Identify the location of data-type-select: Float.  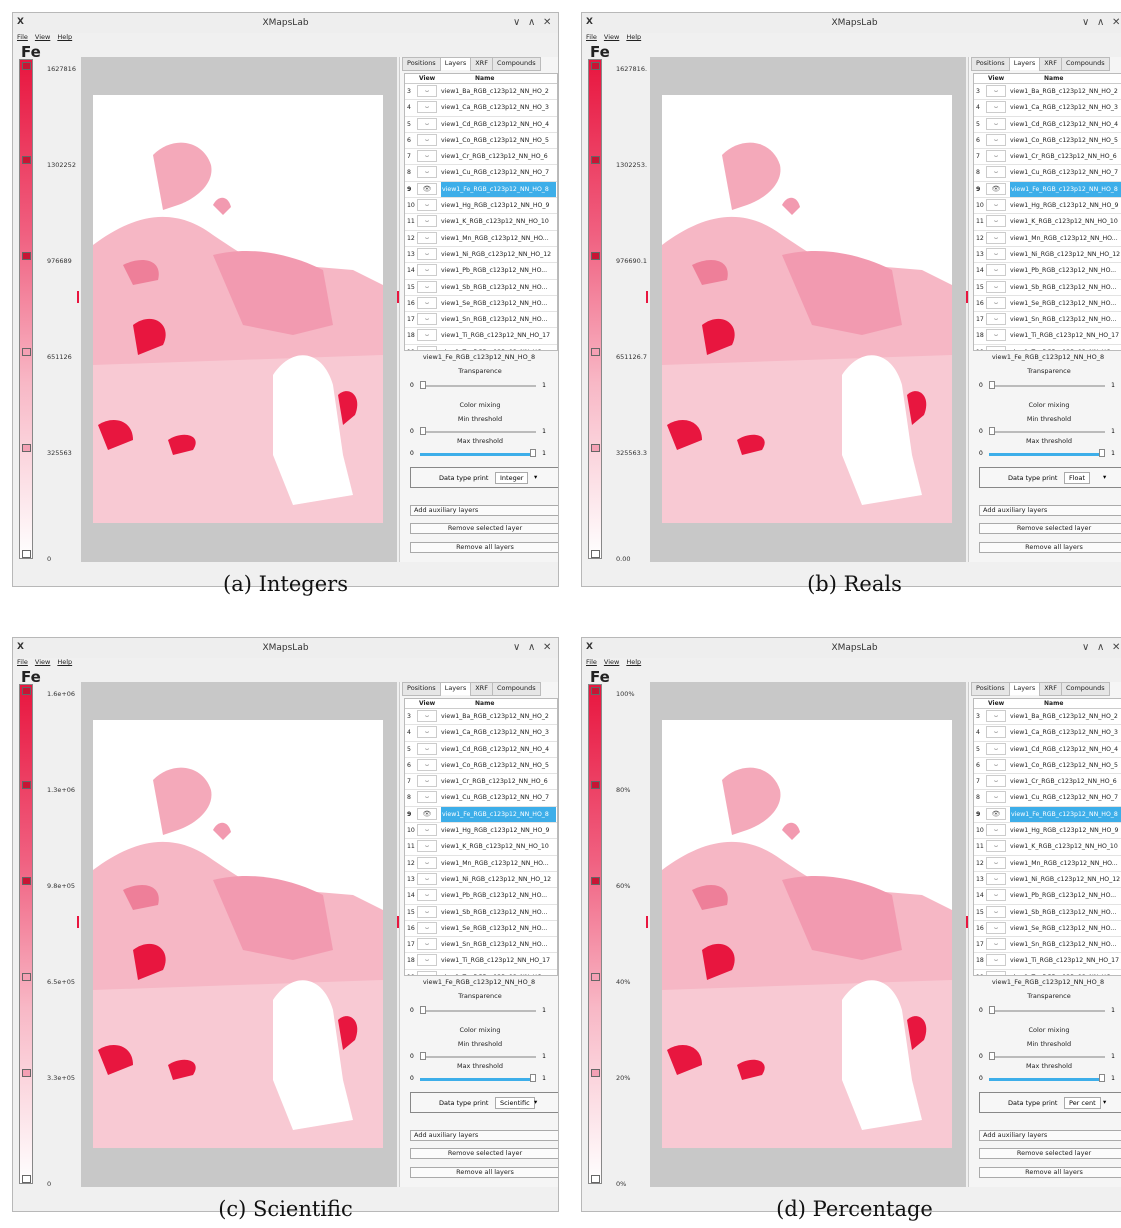
(1077, 478).